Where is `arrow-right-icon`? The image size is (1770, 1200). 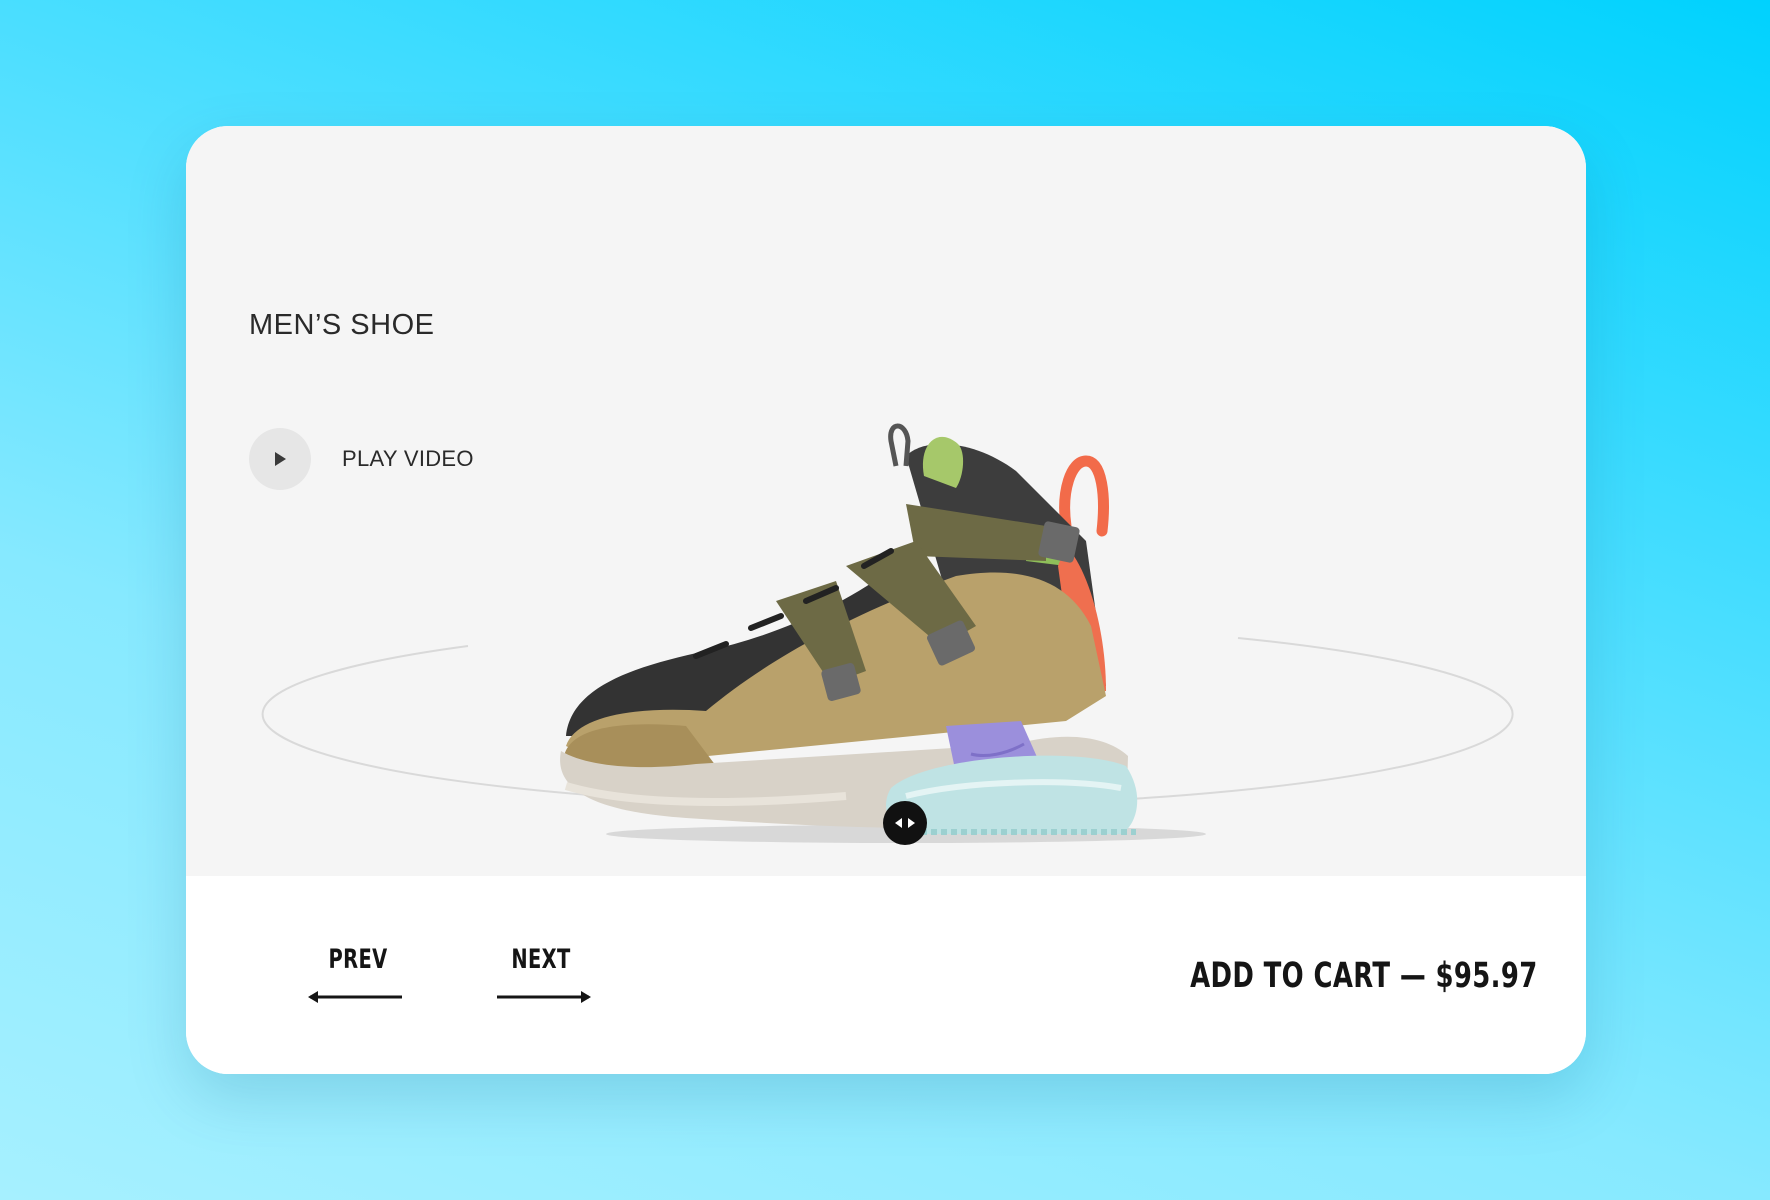
arrow-right-icon is located at coordinates (544, 997).